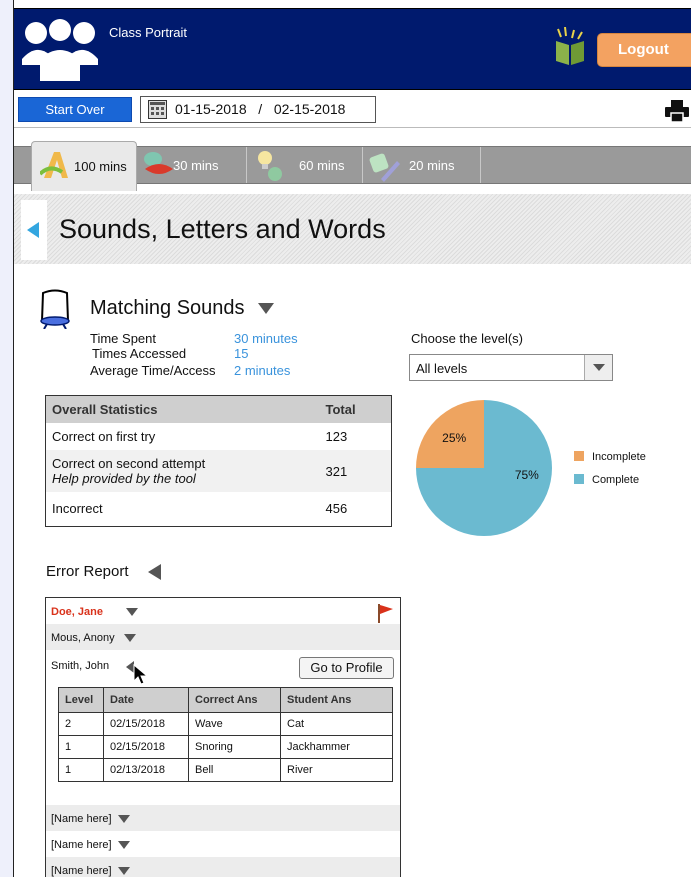 This screenshot has width=691, height=877. I want to click on tab-label: 100 mins, so click(100, 166).